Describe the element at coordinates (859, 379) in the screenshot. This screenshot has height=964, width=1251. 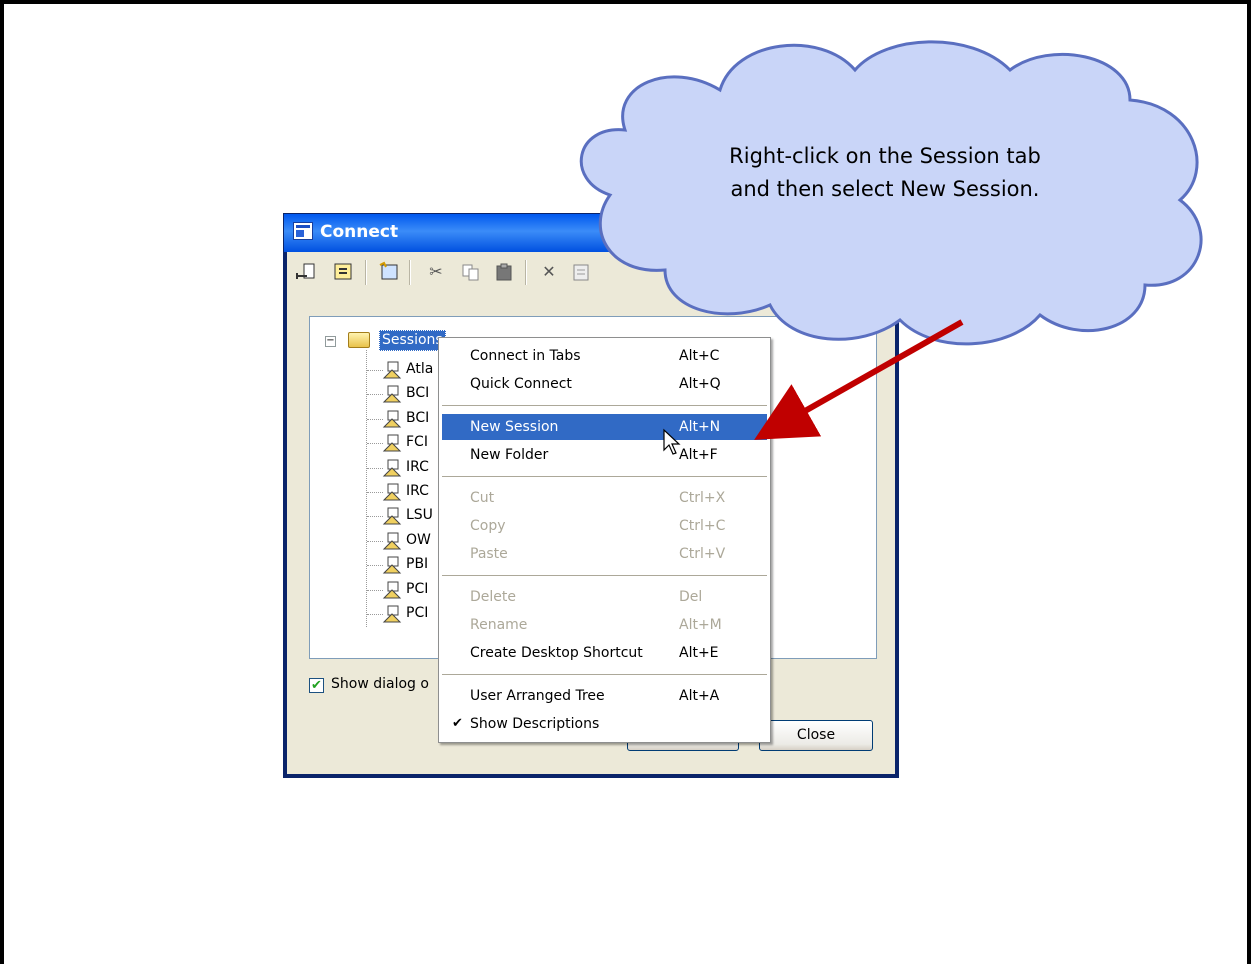
I see `pointer-arrow` at that location.